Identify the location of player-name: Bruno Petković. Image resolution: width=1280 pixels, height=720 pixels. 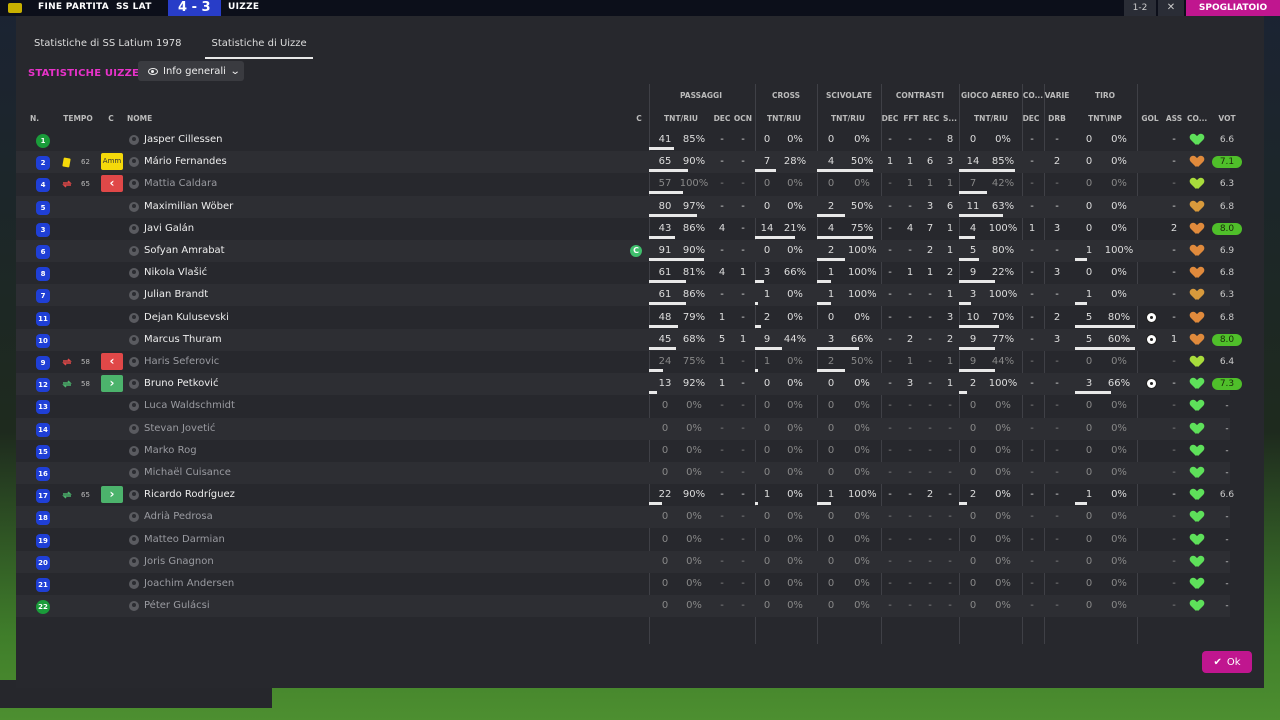
(181, 383).